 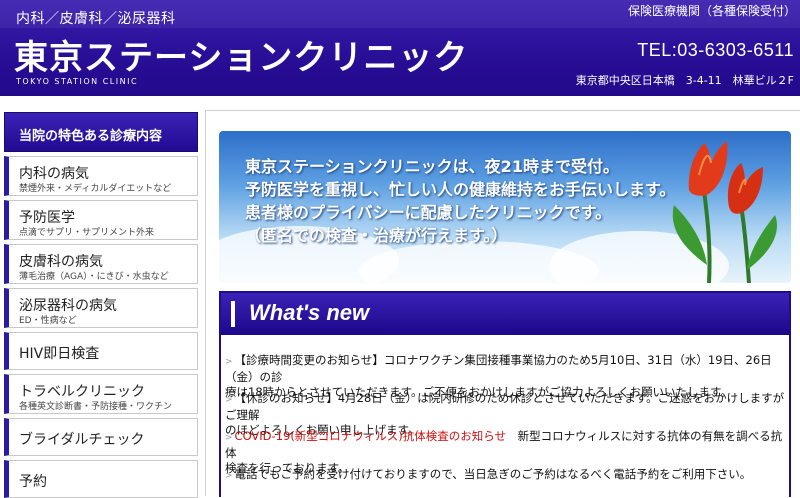 What do you see at coordinates (68, 306) in the screenshot?
I see `sidebar-item-label: 泌尿器科の病気` at bounding box center [68, 306].